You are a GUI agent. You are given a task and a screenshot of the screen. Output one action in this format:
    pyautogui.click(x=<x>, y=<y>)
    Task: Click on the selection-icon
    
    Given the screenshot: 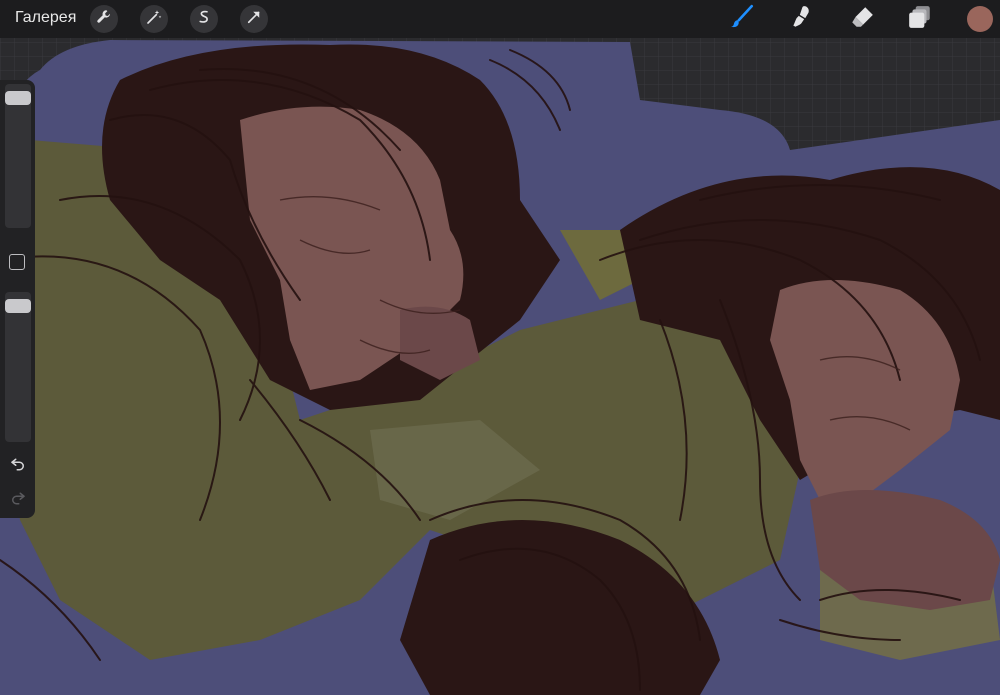 What is the action you would take?
    pyautogui.click(x=204, y=19)
    